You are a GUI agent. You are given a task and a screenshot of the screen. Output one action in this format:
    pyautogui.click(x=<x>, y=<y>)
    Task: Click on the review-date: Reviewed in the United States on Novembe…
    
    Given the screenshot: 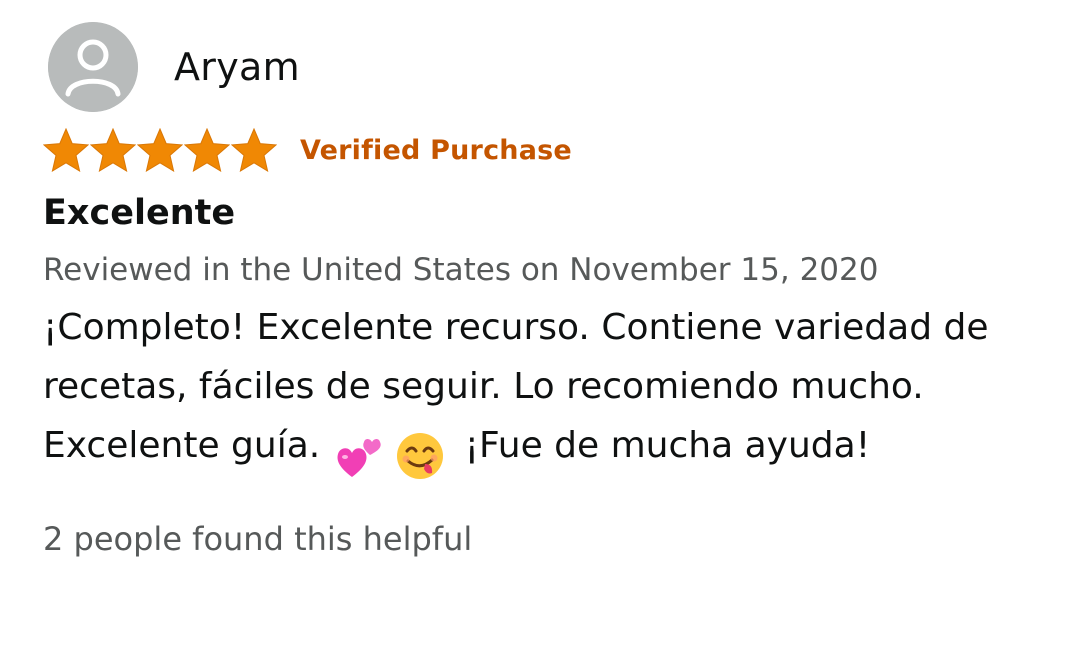 What is the action you would take?
    pyautogui.click(x=461, y=270)
    